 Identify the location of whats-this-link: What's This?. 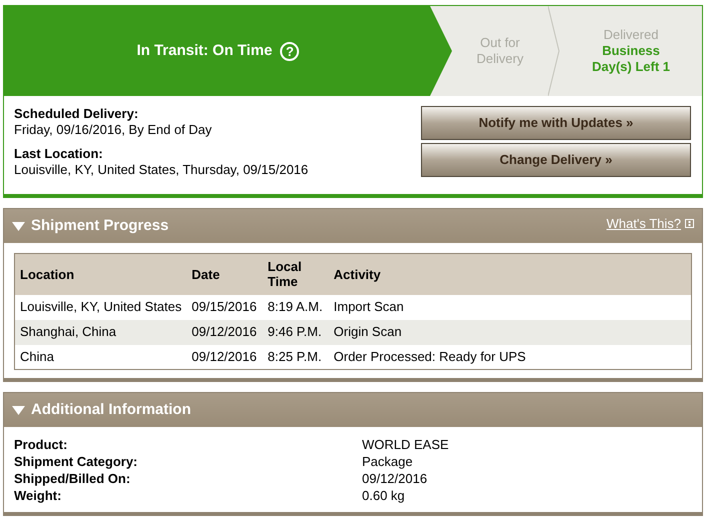
(643, 224).